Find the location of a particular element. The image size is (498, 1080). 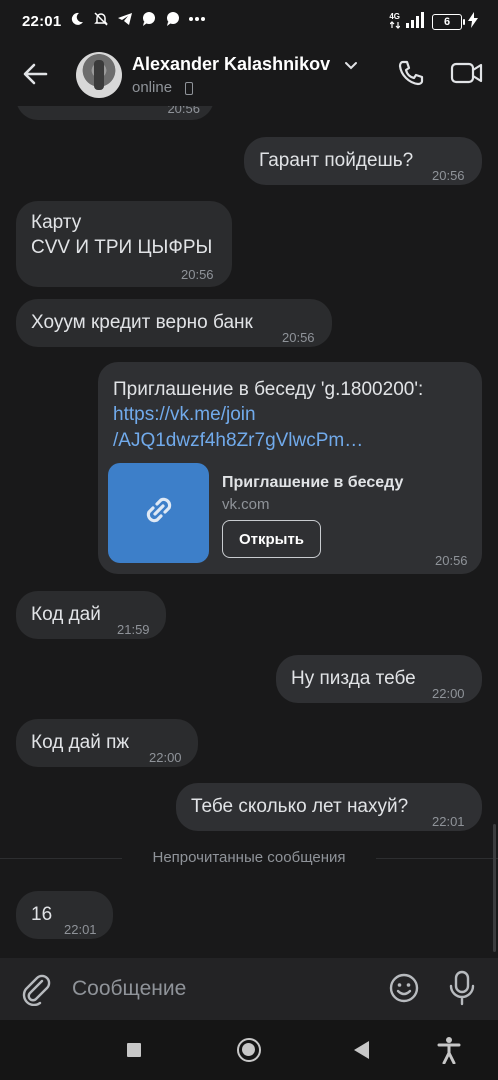

system-nav-bar is located at coordinates (249, 1050).